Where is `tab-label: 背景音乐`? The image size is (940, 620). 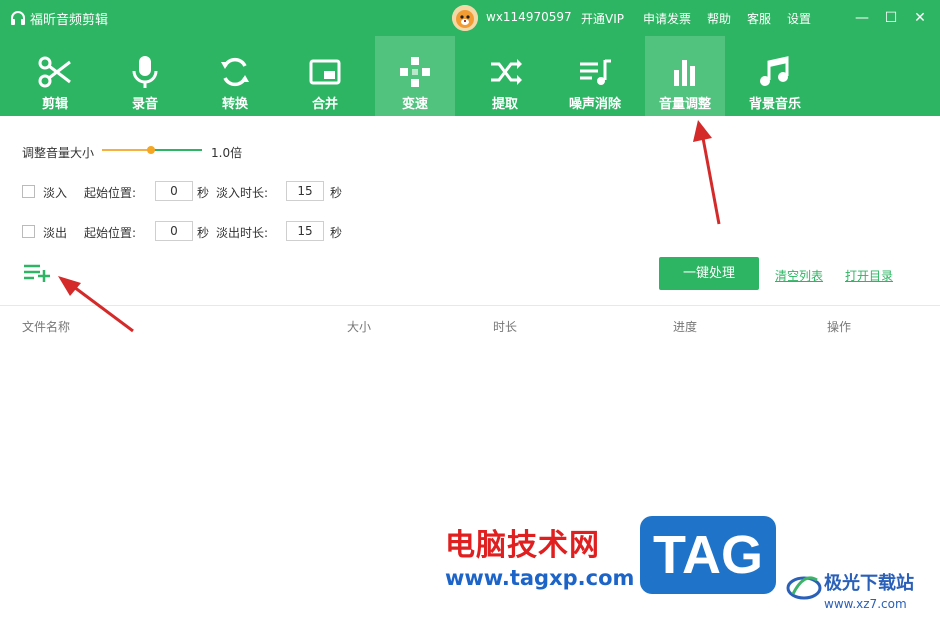
tab-label: 背景音乐 is located at coordinates (774, 104).